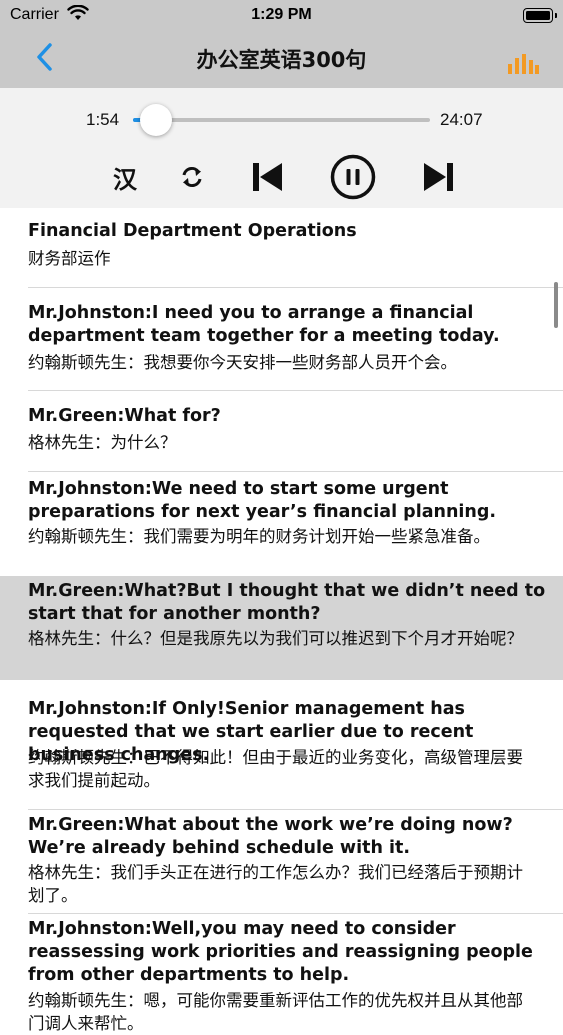 This screenshot has height=1035, width=563. What do you see at coordinates (281, 248) in the screenshot?
I see `list-item: Financial Department Operations 财务部运作` at bounding box center [281, 248].